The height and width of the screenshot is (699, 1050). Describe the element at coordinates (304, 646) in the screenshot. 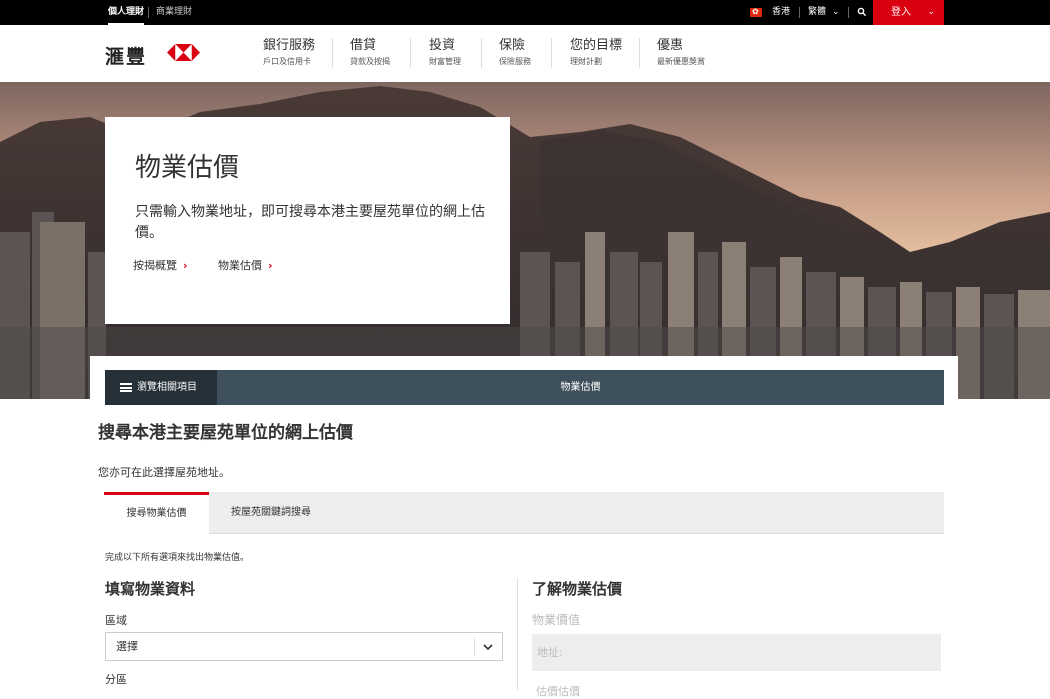

I see `district-select: 選擇` at that location.